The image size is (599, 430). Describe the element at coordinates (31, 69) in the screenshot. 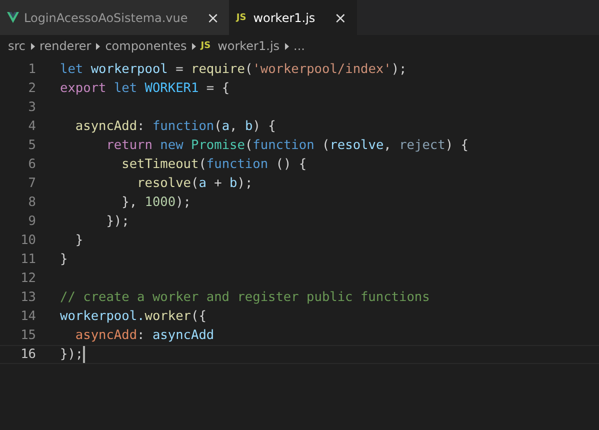

I see `line-number: 1` at that location.